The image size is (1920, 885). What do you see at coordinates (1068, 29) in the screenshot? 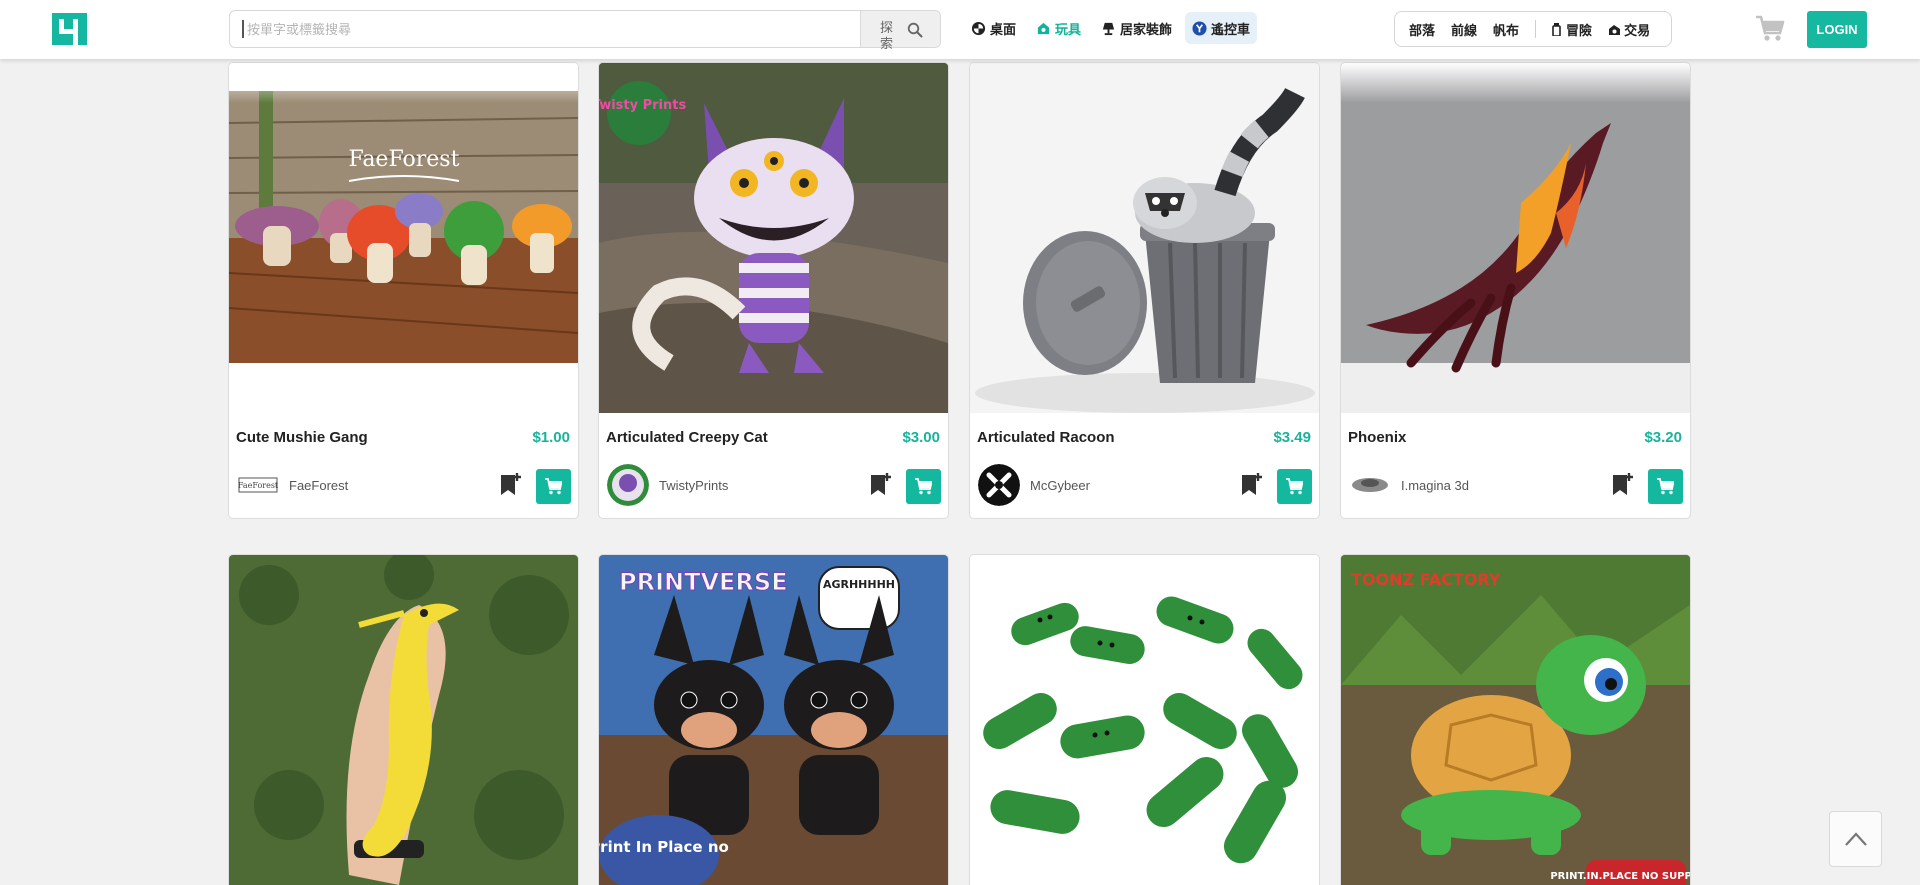
I see `category-label: 玩具` at bounding box center [1068, 29].